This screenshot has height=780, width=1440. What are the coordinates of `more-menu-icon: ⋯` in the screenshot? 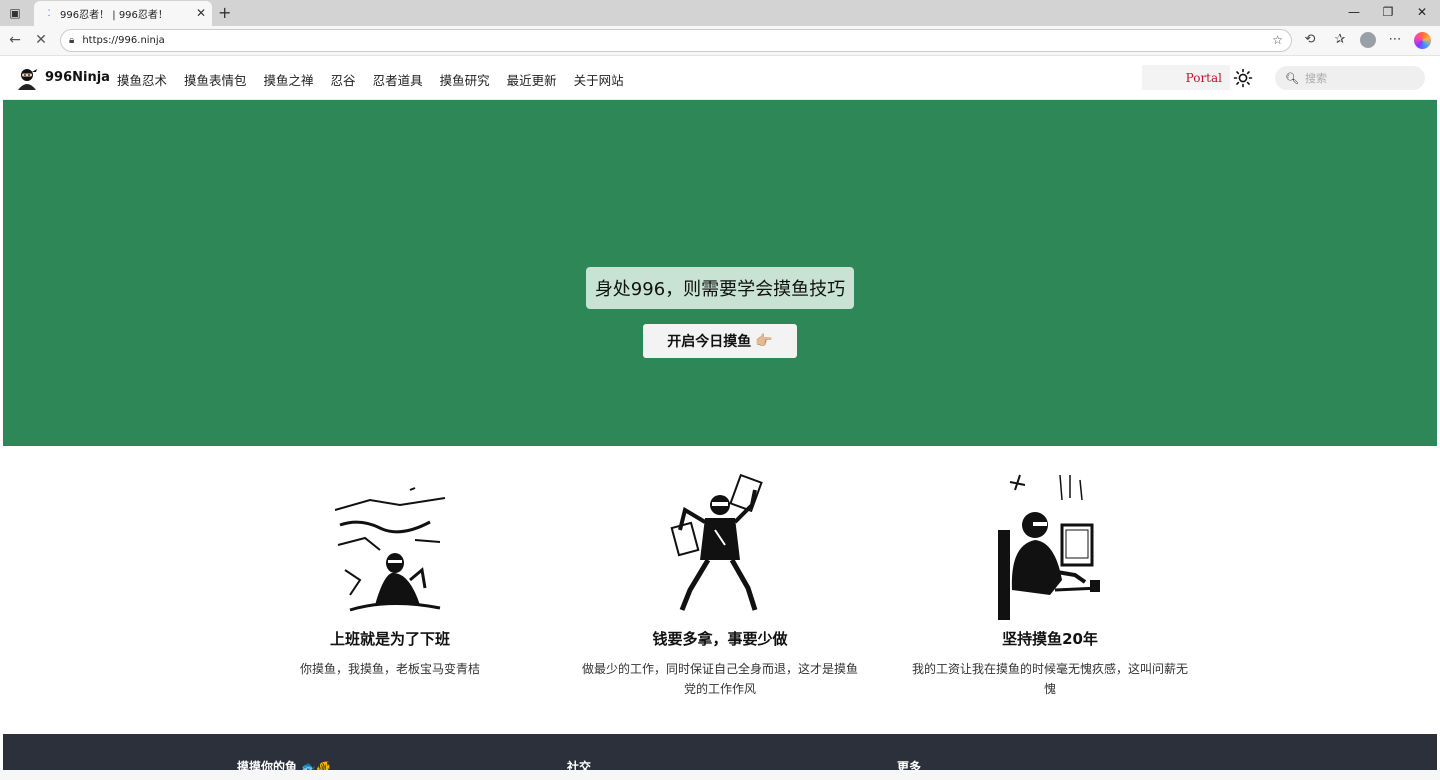 It's located at (1395, 39).